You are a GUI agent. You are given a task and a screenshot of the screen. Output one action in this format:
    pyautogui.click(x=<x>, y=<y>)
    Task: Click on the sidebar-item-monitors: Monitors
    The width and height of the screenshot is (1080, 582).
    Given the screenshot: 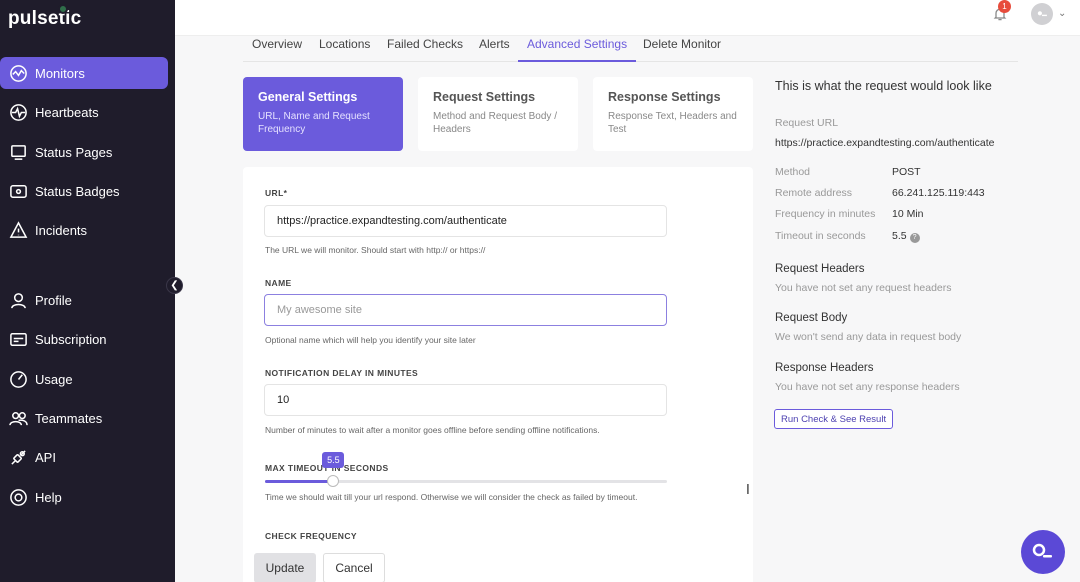 What is the action you would take?
    pyautogui.click(x=84, y=73)
    